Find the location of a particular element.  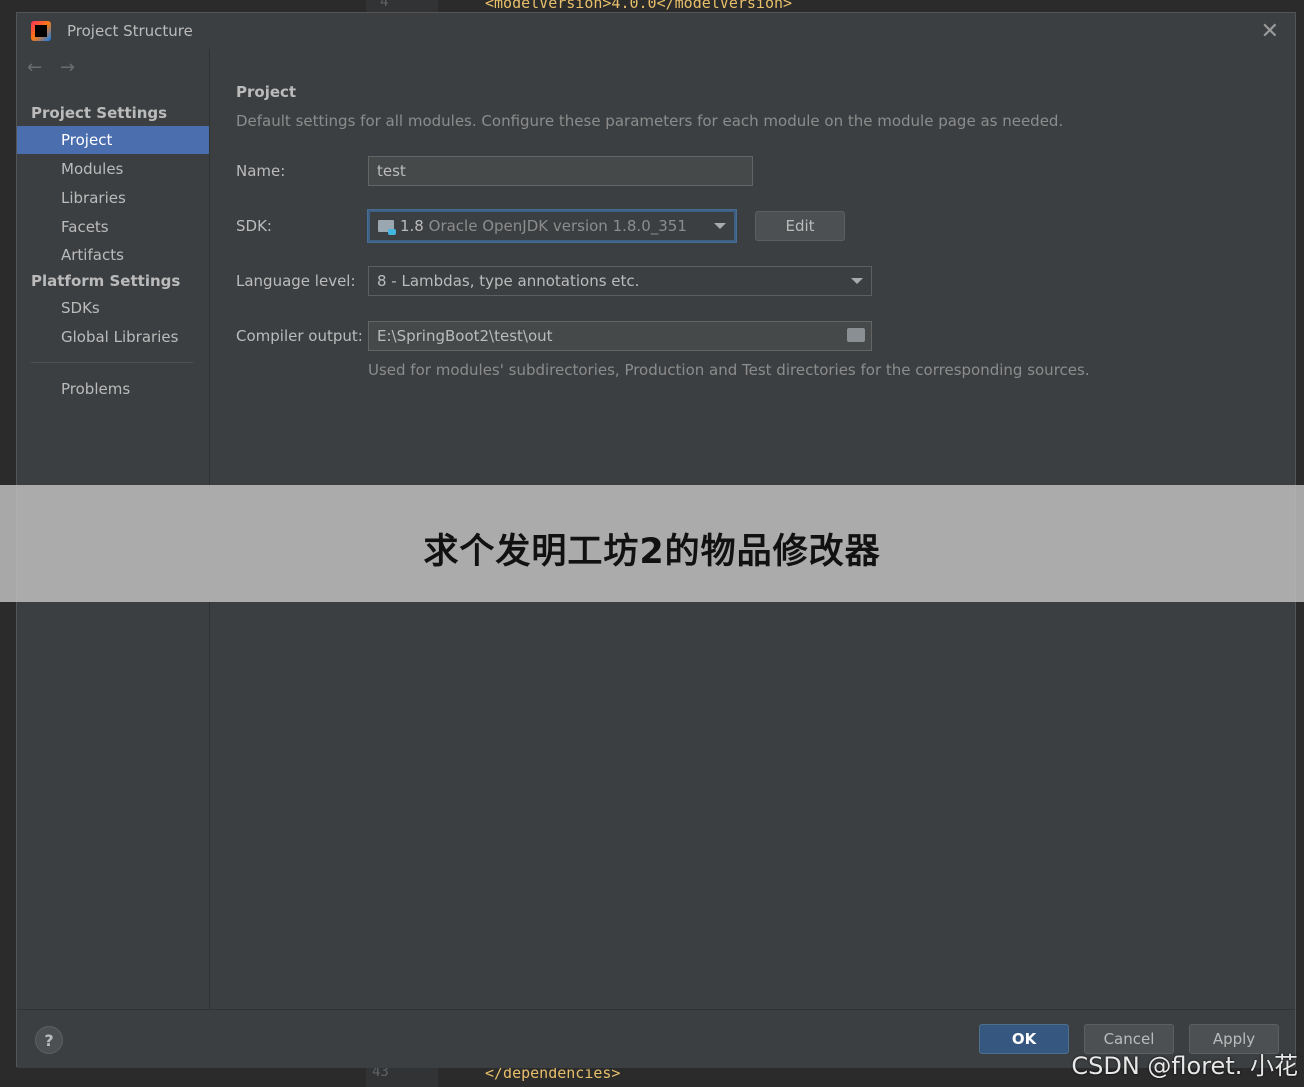

language-level-value: 8 - Lambdas, type annotations etc. is located at coordinates (508, 281).